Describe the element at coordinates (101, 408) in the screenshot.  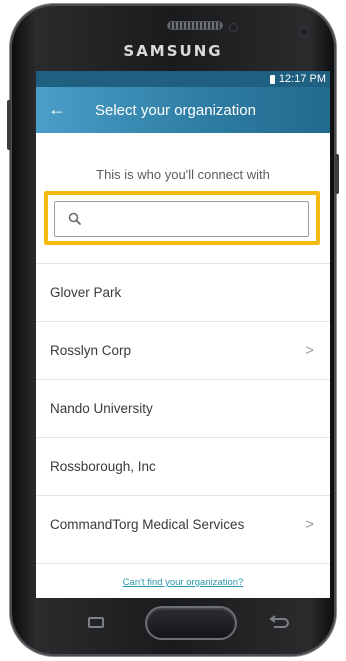
I see `organization-name: Nando University` at that location.